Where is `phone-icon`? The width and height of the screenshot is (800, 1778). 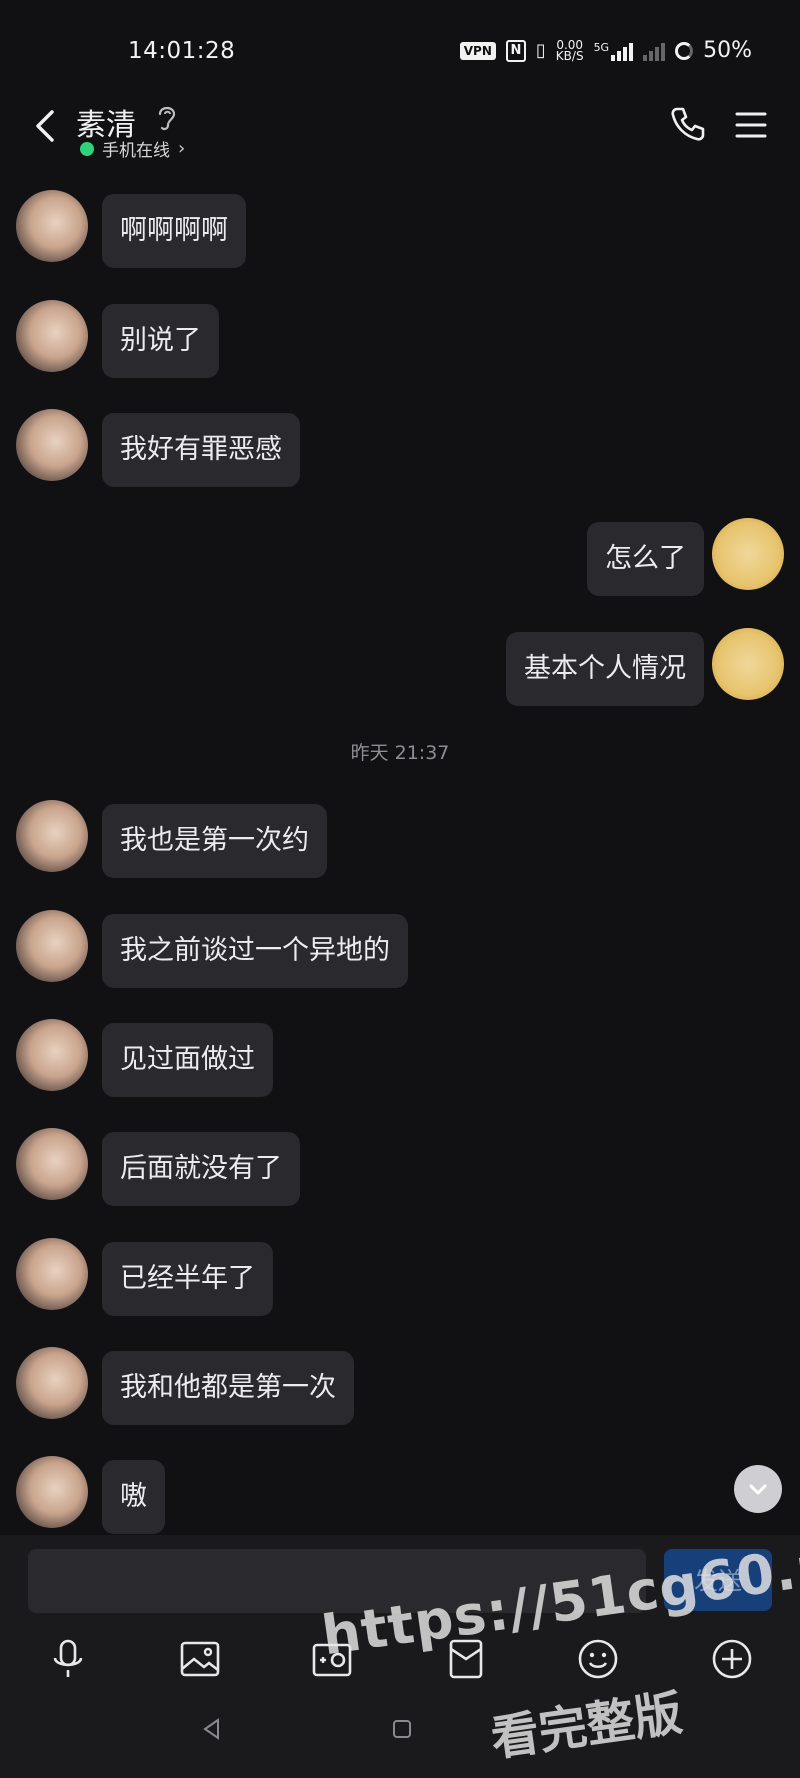 phone-icon is located at coordinates (688, 124).